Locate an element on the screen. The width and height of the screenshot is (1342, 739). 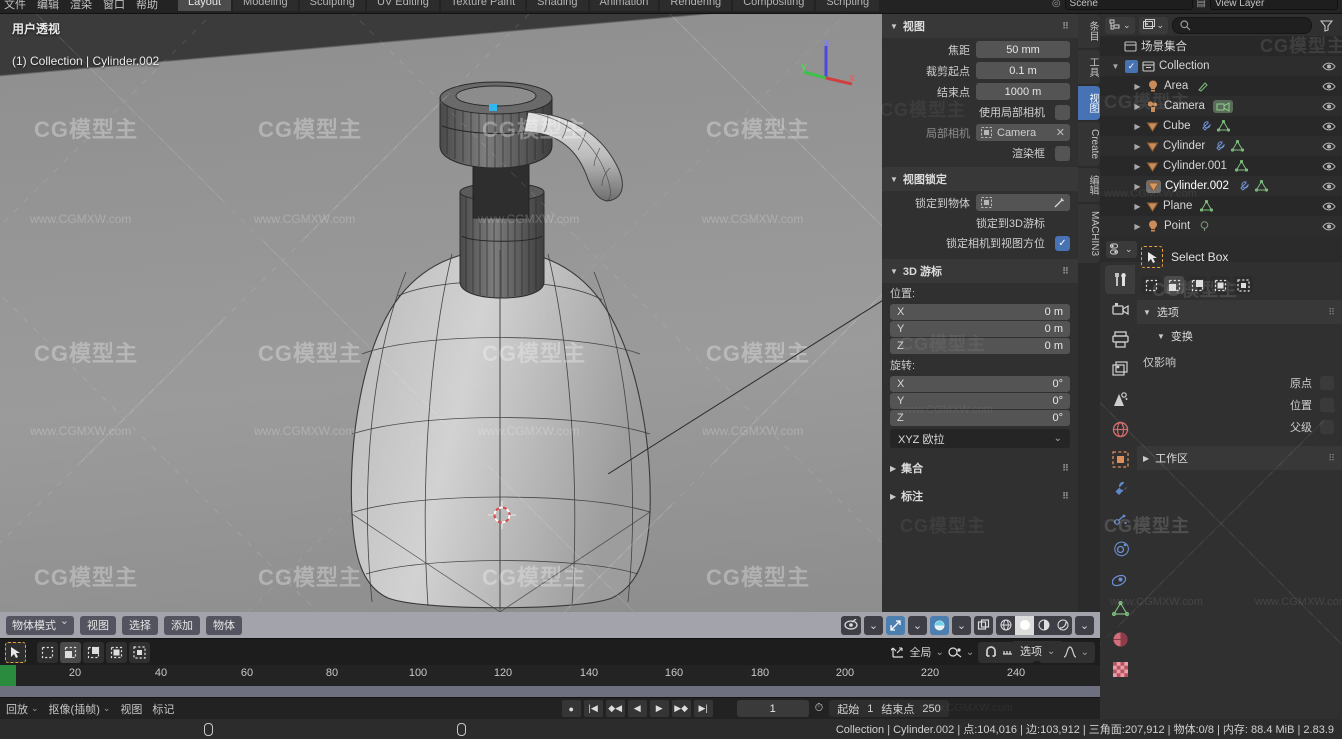
camera-expand-triangle-right-icon: ▶ is located at coordinates (1137, 106).